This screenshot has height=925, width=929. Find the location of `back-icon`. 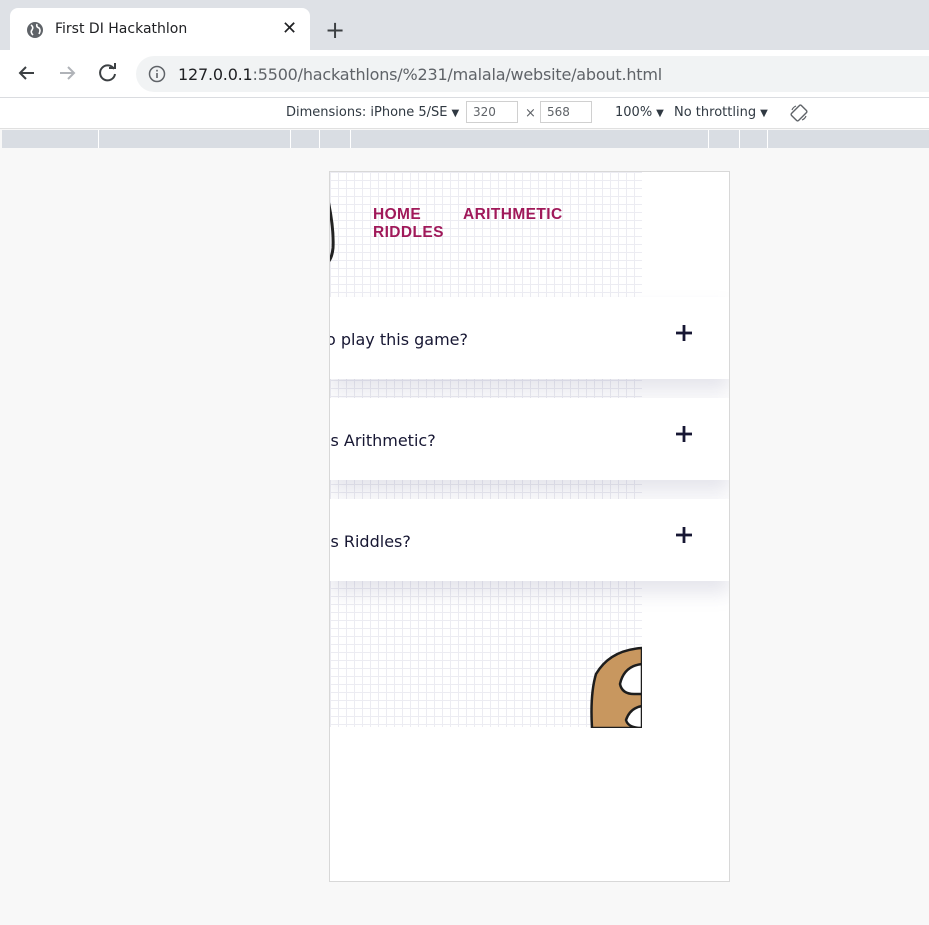

back-icon is located at coordinates (27, 73).